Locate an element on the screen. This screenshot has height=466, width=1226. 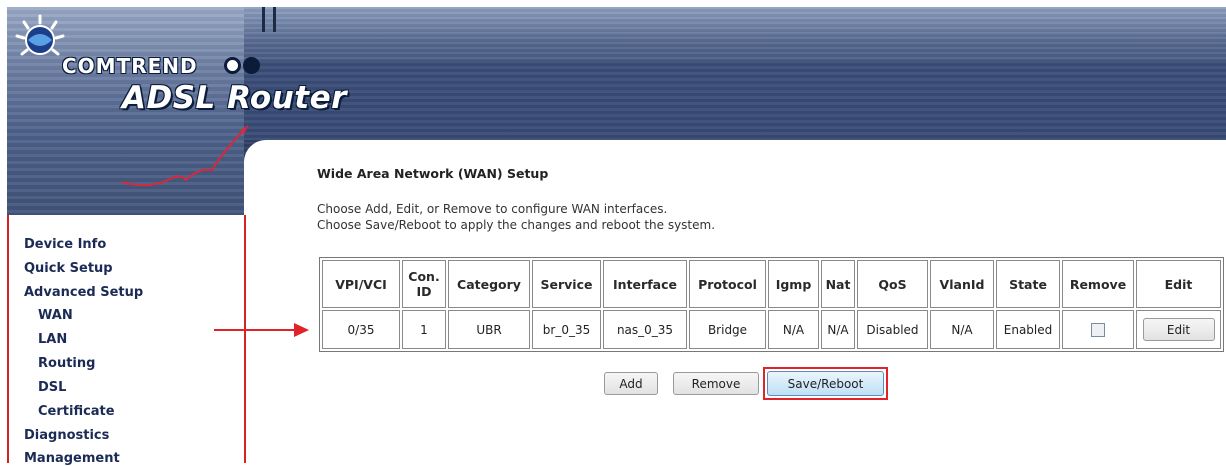
highlight-box is located at coordinates (825, 383).